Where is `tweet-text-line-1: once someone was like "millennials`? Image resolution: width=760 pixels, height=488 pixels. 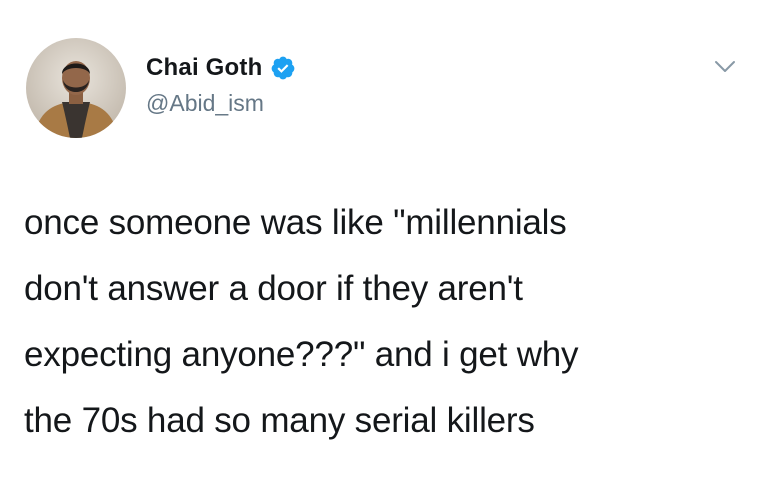 tweet-text-line-1: once someone was like "millennials is located at coordinates (295, 222).